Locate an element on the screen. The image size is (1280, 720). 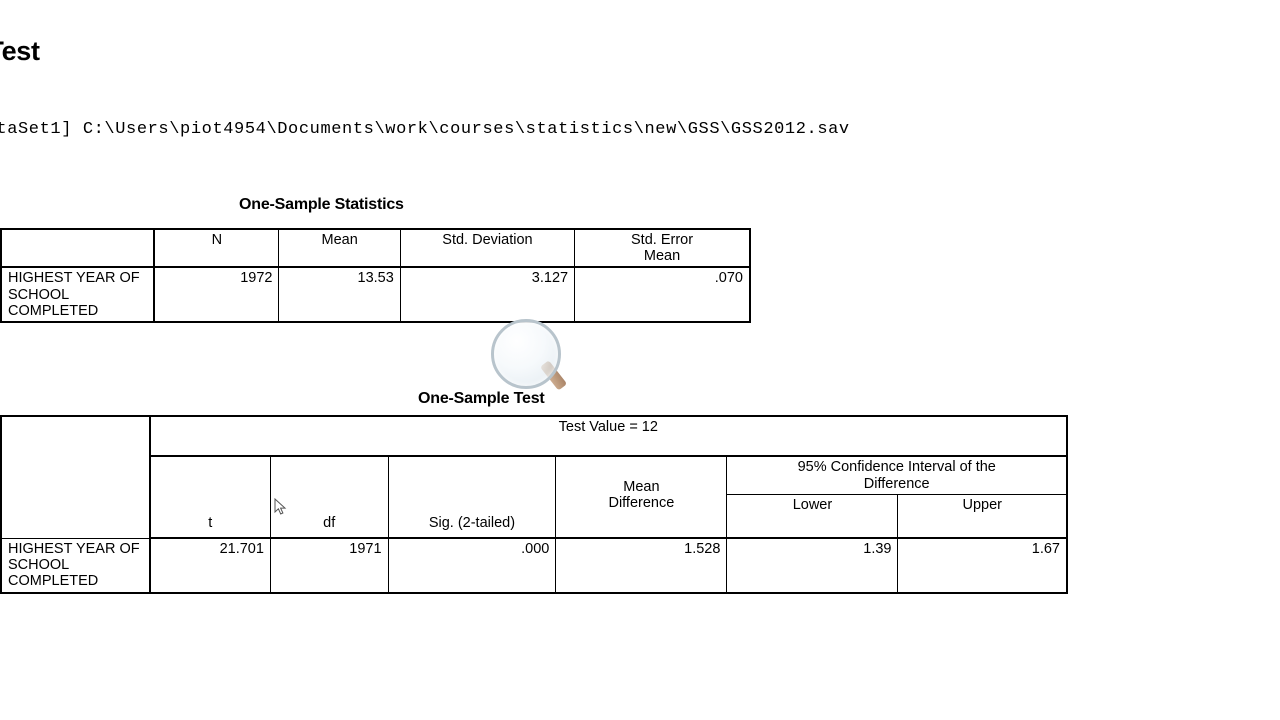
test-value-sig: .000 is located at coordinates (472, 565).